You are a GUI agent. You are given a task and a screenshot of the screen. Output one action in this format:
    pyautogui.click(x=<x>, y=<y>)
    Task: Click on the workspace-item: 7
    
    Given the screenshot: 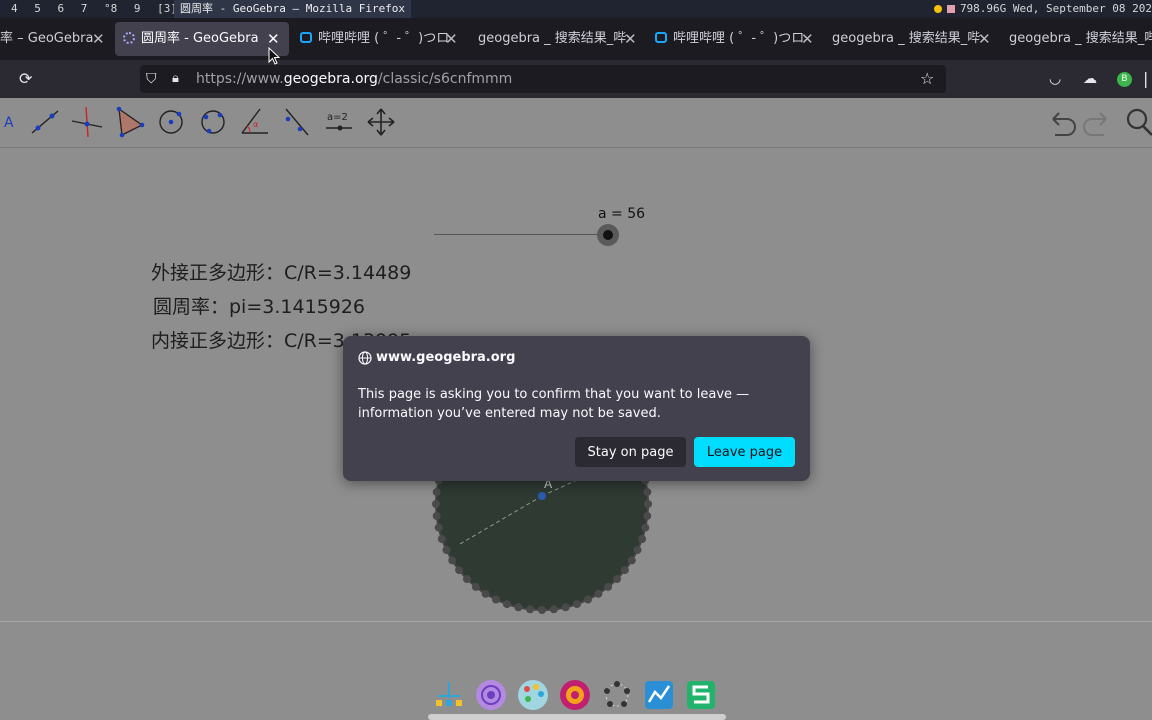 What is the action you would take?
    pyautogui.click(x=84, y=8)
    